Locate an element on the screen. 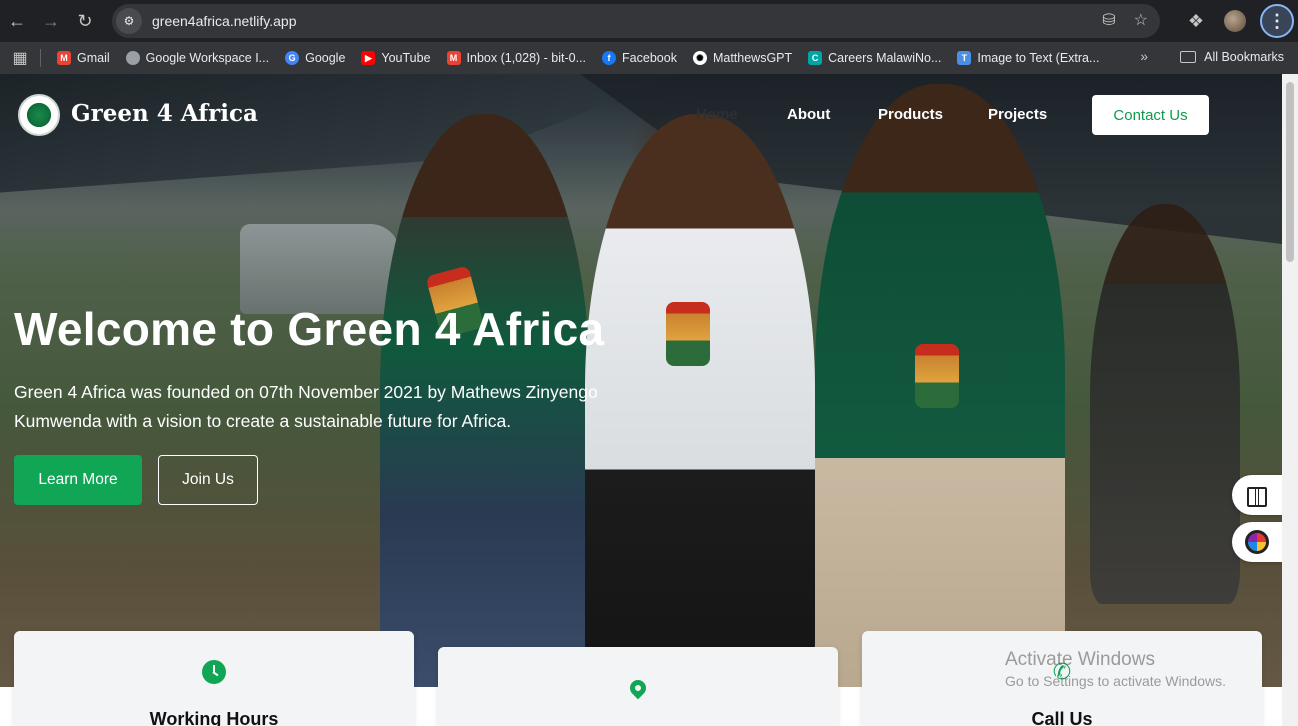 The width and height of the screenshot is (1298, 726). location-card is located at coordinates (638, 686).